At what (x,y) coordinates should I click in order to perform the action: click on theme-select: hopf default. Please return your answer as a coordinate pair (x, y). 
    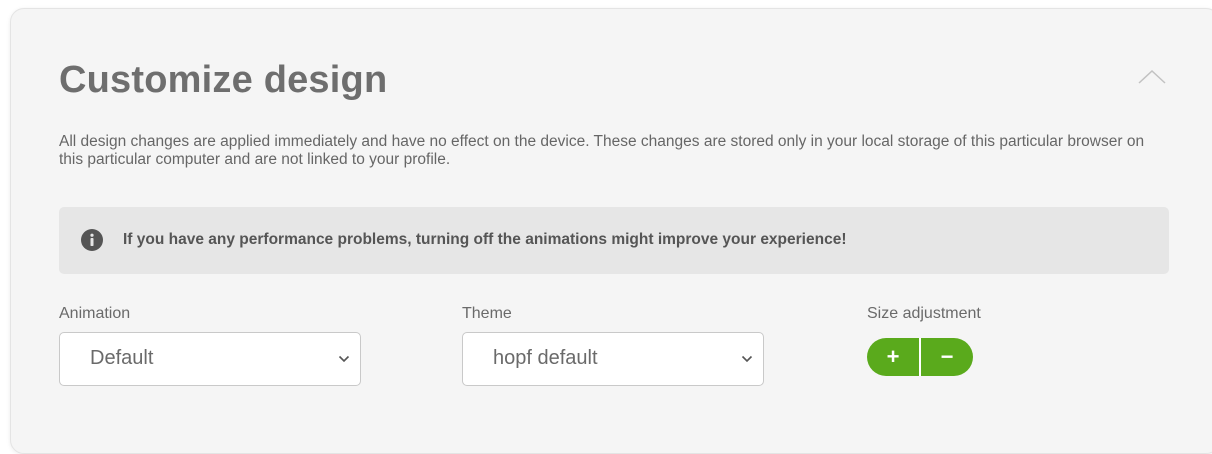
    Looking at the image, I should click on (613, 359).